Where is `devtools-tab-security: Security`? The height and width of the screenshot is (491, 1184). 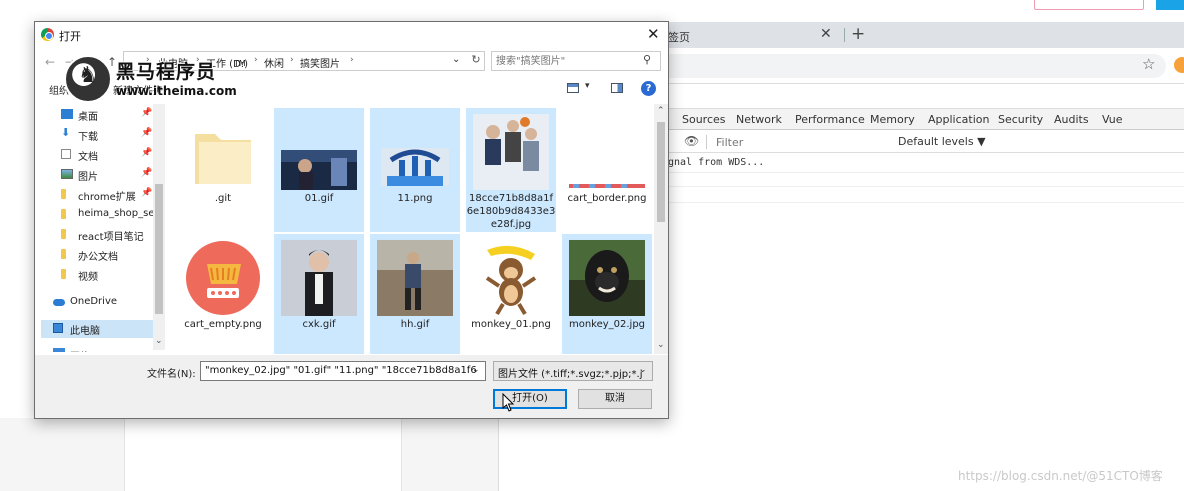 devtools-tab-security: Security is located at coordinates (1020, 119).